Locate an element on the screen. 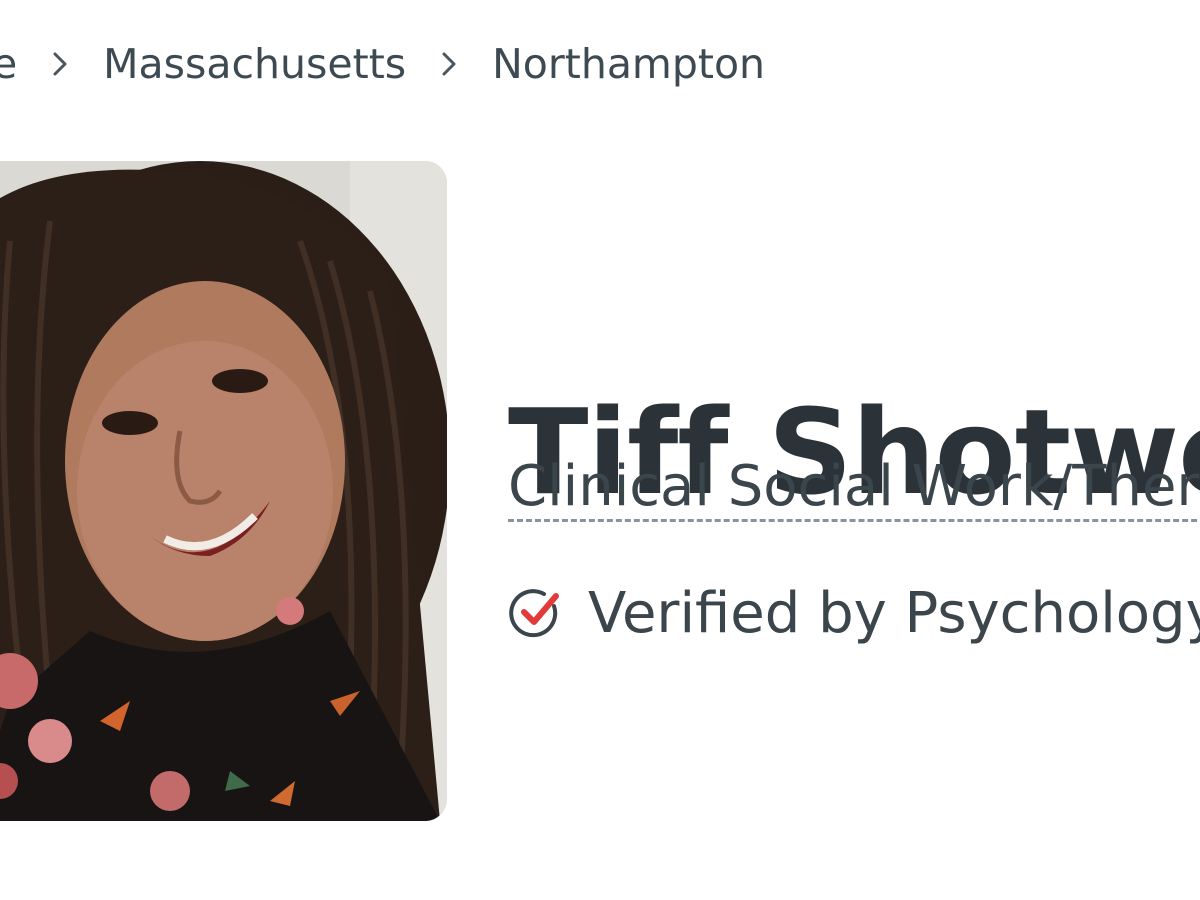 This screenshot has width=1200, height=900. breadcrumb-state: Massachusetts is located at coordinates (254, 64).